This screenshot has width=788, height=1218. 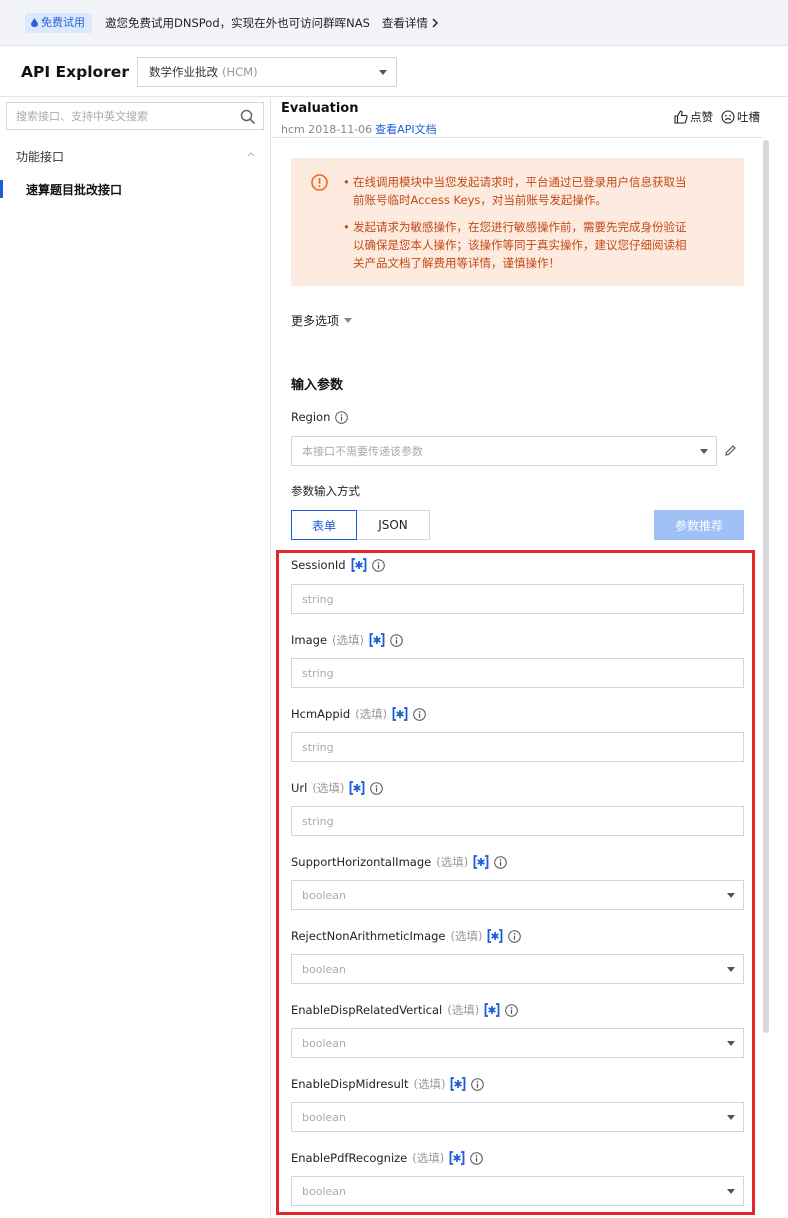 I want to click on scrollbar, so click(x=765, y=678).